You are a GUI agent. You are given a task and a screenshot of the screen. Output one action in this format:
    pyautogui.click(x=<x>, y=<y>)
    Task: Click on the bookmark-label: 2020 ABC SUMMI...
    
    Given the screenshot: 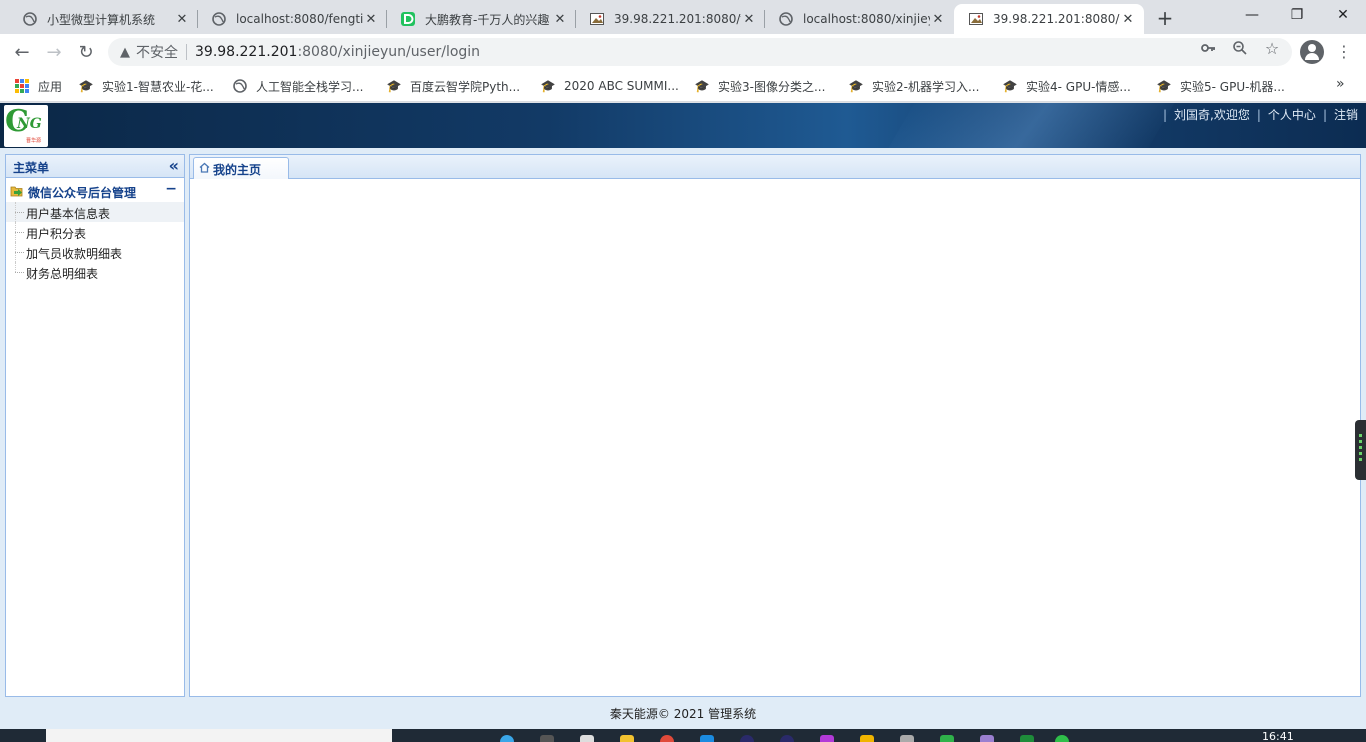 What is the action you would take?
    pyautogui.click(x=621, y=86)
    